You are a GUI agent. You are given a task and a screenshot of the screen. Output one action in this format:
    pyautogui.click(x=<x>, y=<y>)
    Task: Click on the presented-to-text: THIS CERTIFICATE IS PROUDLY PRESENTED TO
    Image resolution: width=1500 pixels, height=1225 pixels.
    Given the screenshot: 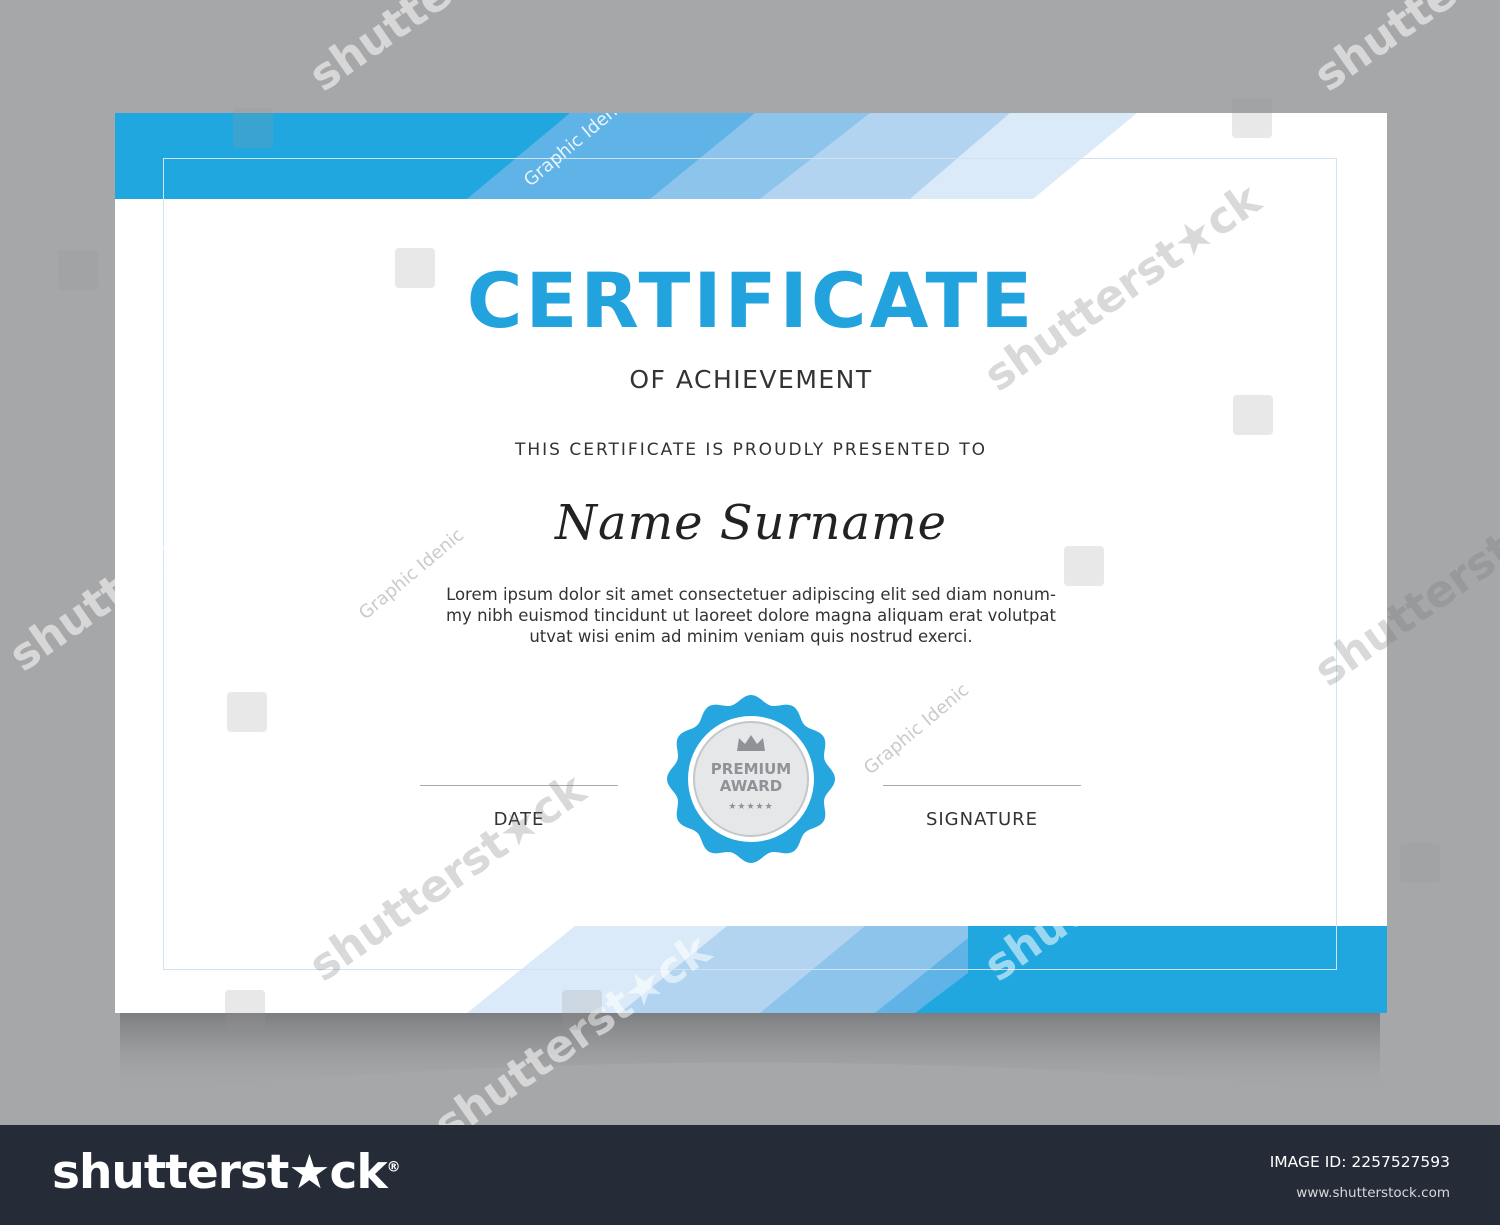 What is the action you would take?
    pyautogui.click(x=751, y=450)
    